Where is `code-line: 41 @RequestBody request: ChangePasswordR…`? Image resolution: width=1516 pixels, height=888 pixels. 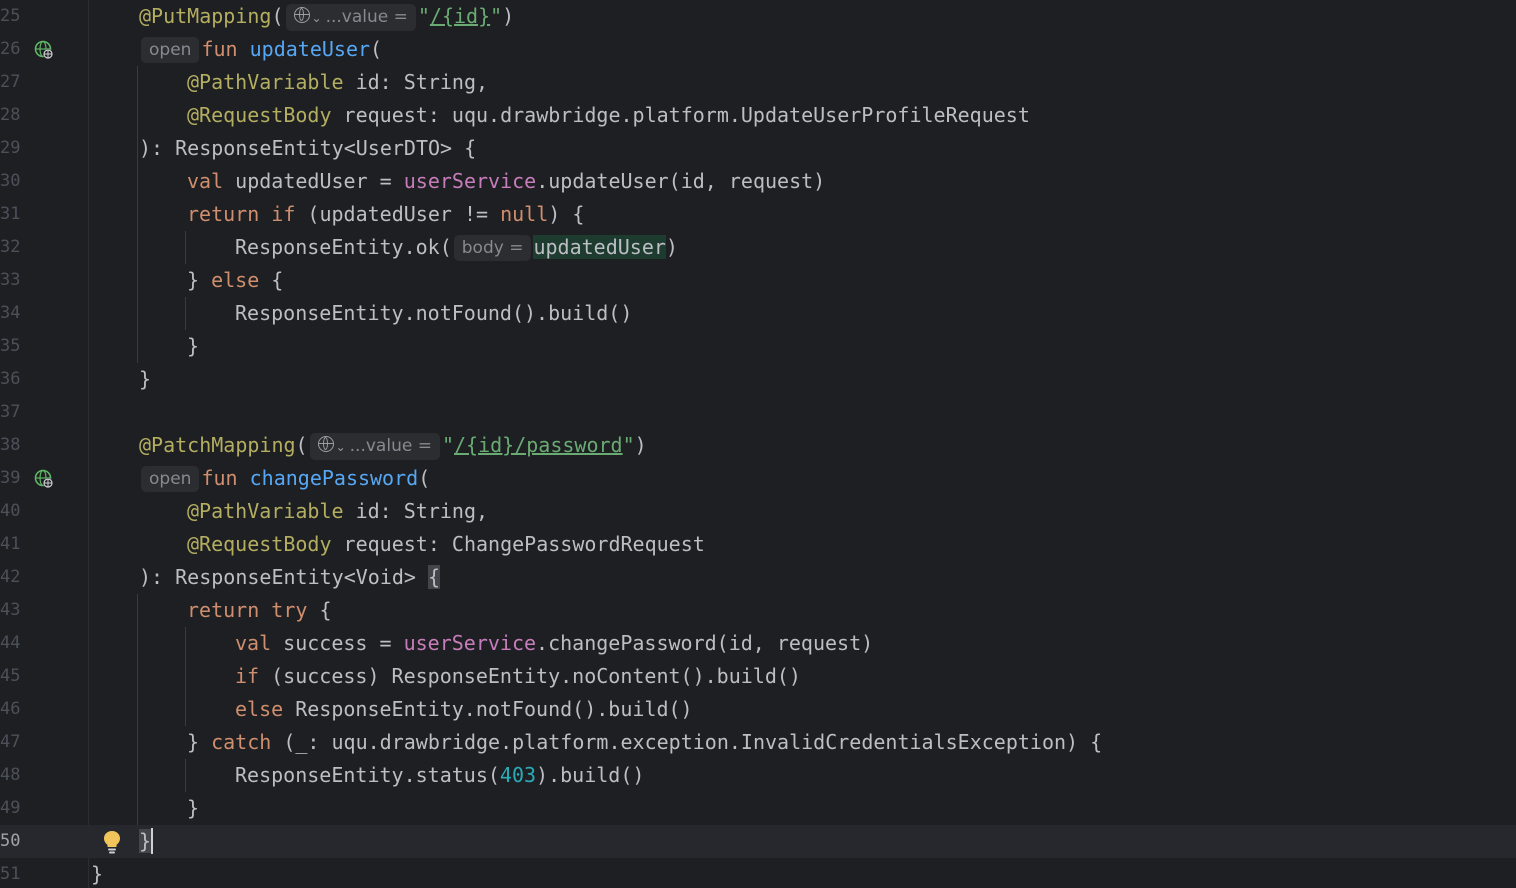 code-line: 41 @RequestBody request: ChangePasswordR… is located at coordinates (758, 544).